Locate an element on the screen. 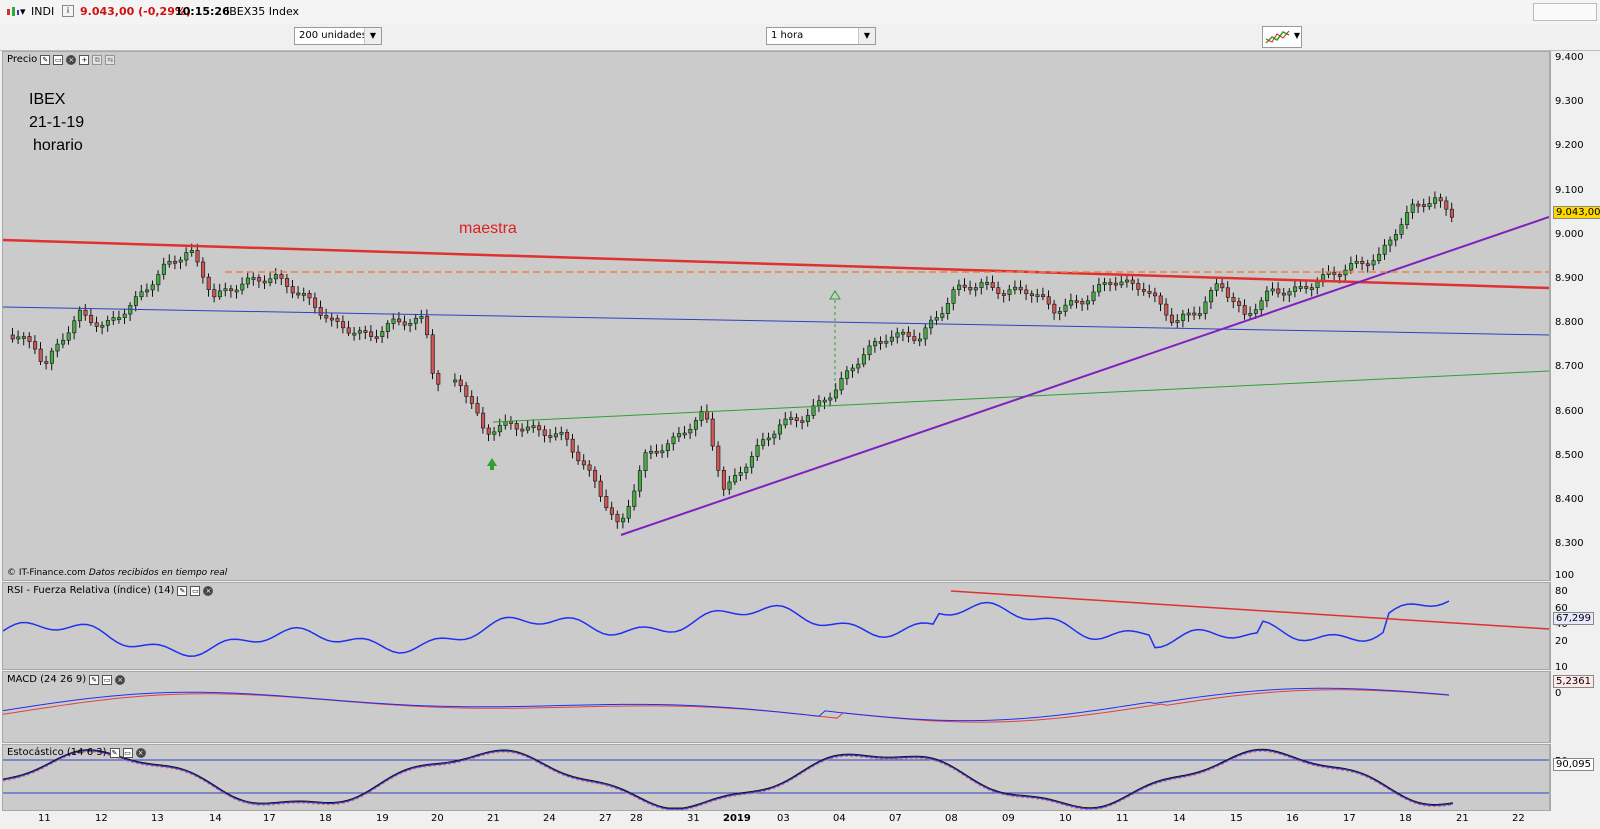  y-tick-label: 80 is located at coordinates (1561, 592).